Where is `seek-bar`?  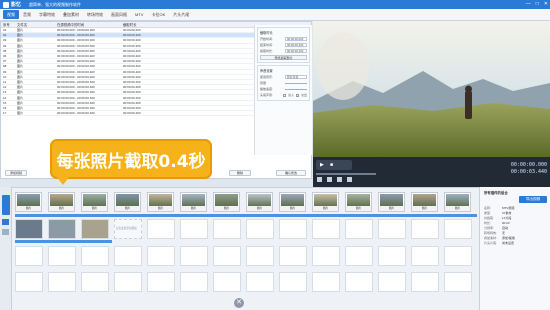 seek-bar is located at coordinates (346, 174).